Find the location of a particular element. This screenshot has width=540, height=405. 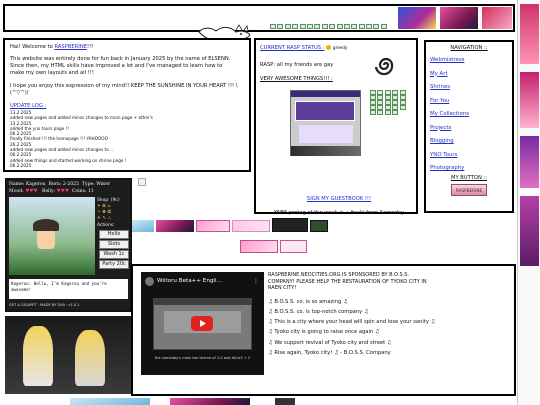

top-banner is located at coordinates (259, 18).